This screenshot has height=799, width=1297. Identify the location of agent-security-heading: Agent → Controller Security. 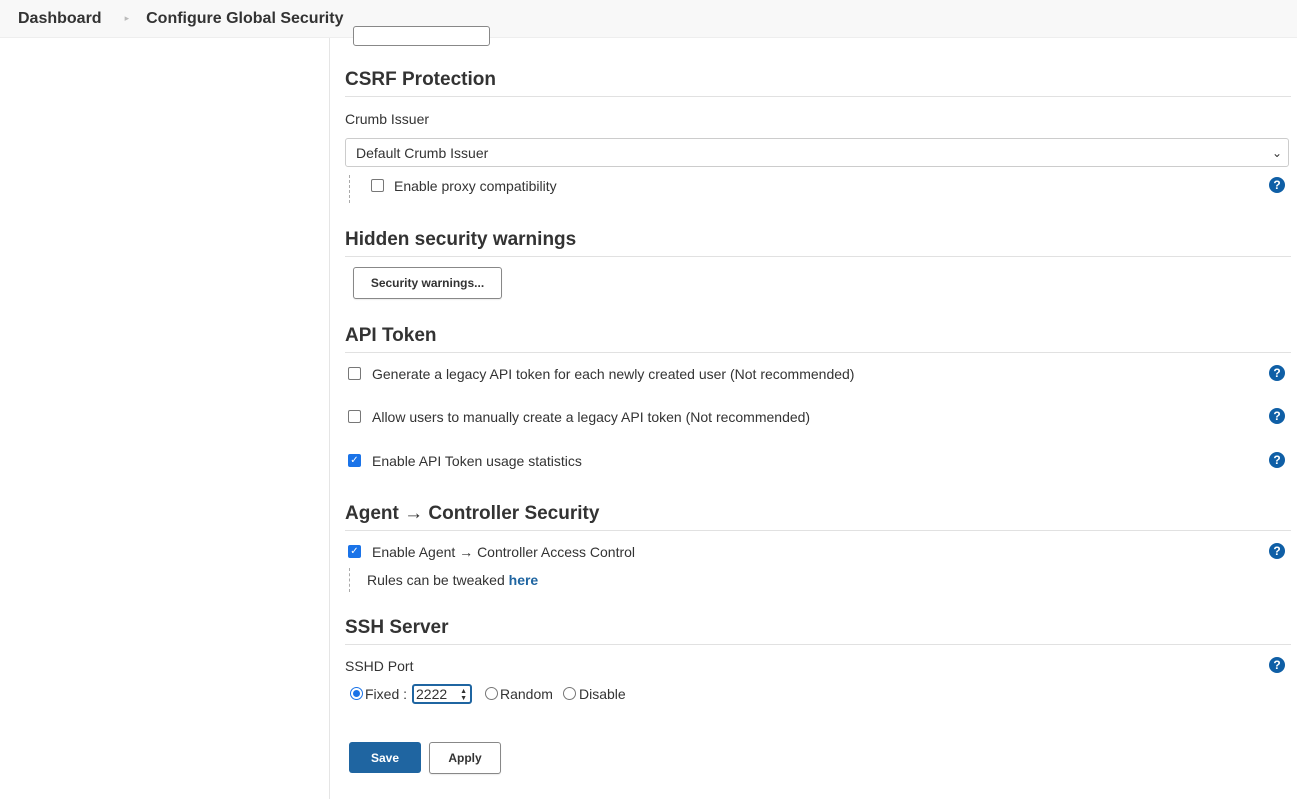
(818, 517).